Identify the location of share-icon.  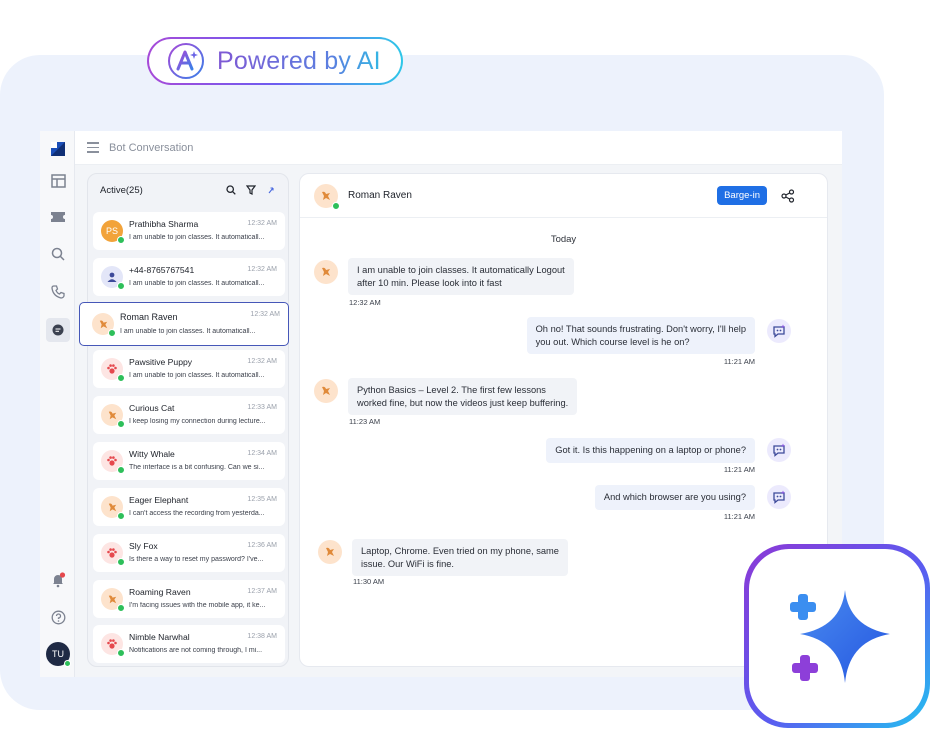
(788, 195).